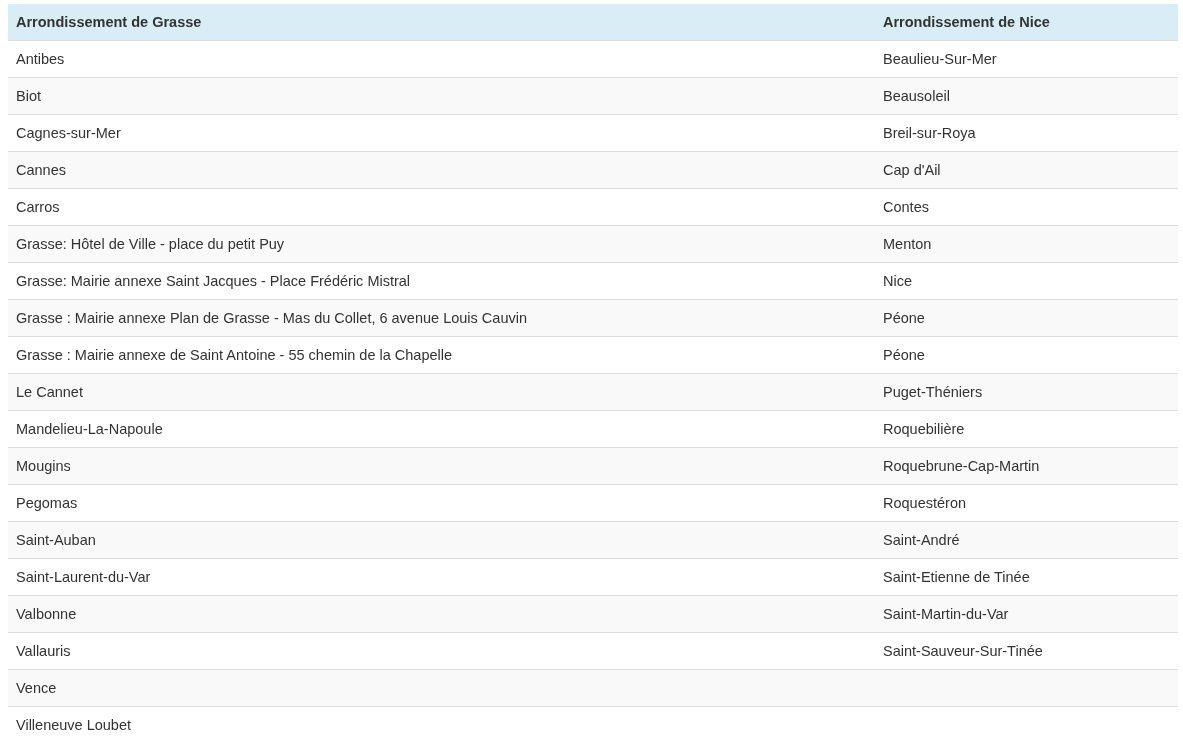  What do you see at coordinates (441, 318) in the screenshot?
I see `table-cell: Grasse : Mairie annexe Plan de Grasse - Mas du Collet, 6 avenue Louis Cauvin` at bounding box center [441, 318].